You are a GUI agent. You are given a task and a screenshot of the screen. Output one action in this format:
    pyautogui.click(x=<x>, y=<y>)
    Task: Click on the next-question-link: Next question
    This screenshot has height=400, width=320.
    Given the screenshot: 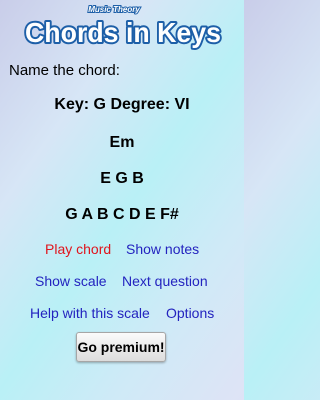 What is the action you would take?
    pyautogui.click(x=165, y=281)
    